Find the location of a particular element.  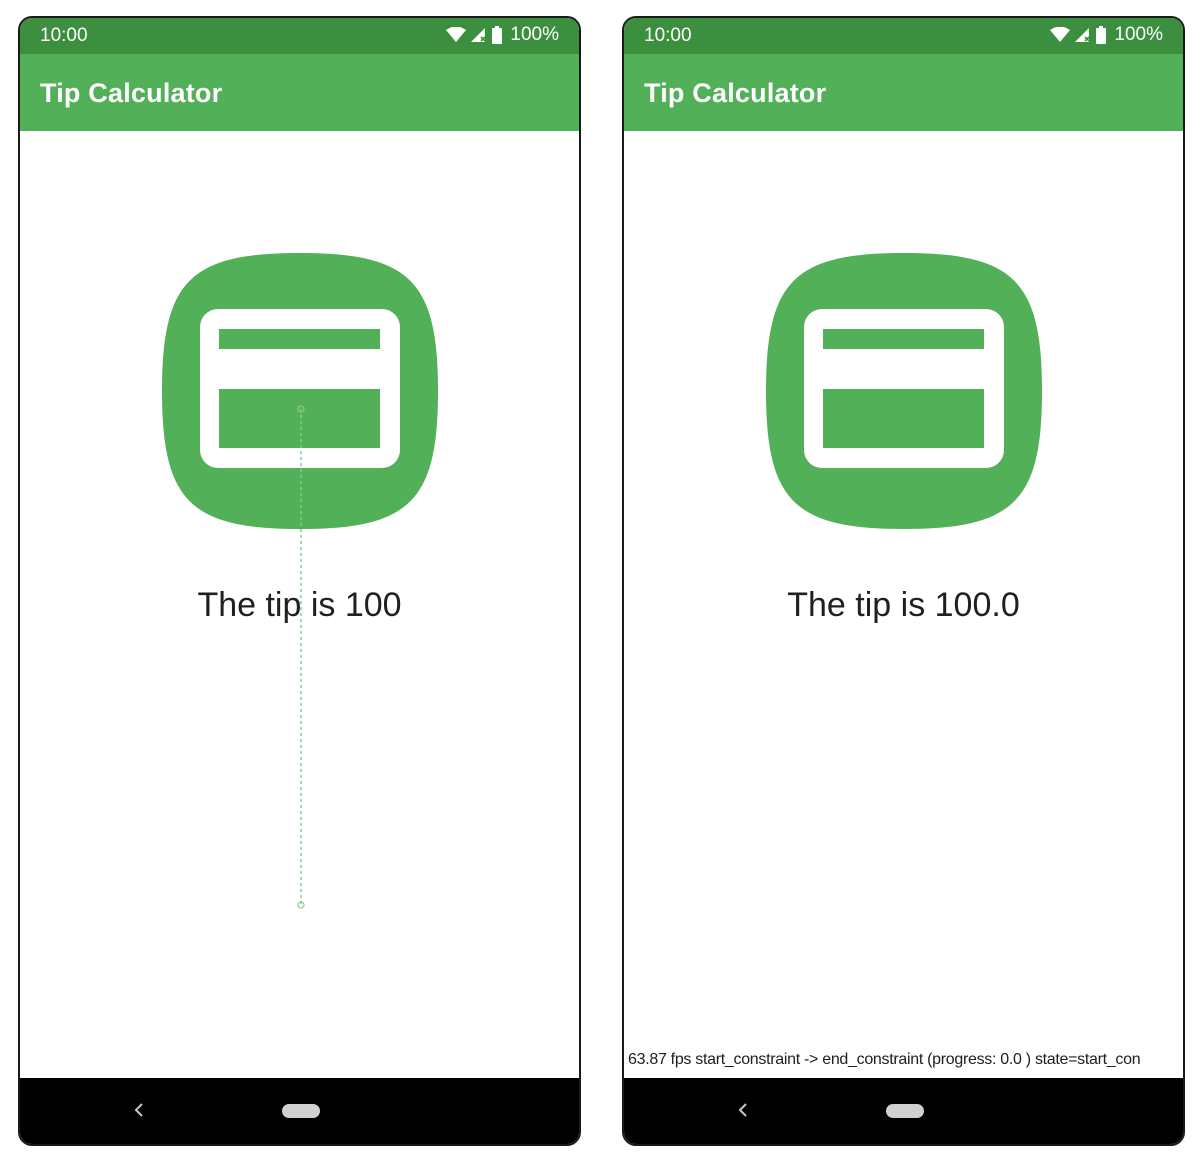

motion-path-overlay is located at coordinates (301, 657).